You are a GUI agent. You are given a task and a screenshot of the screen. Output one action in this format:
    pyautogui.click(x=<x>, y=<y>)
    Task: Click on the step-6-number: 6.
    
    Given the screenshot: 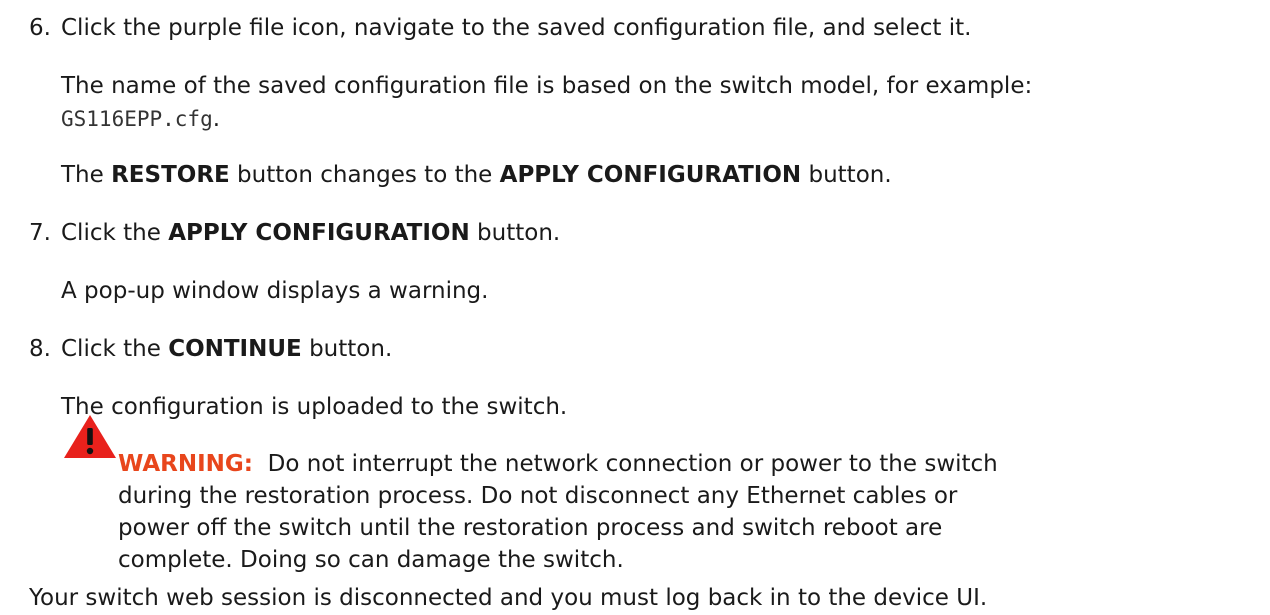 What is the action you would take?
    pyautogui.click(x=40, y=28)
    